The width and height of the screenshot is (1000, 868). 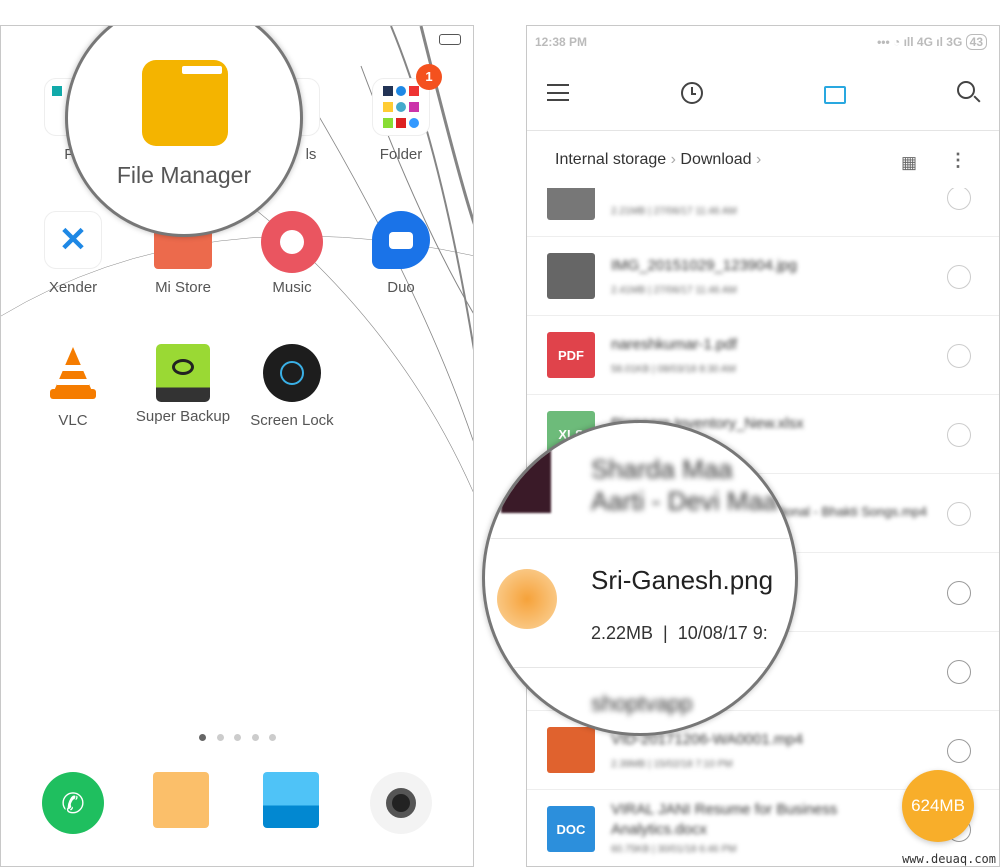 I want to click on recent-clock-icon, so click(x=692, y=93).